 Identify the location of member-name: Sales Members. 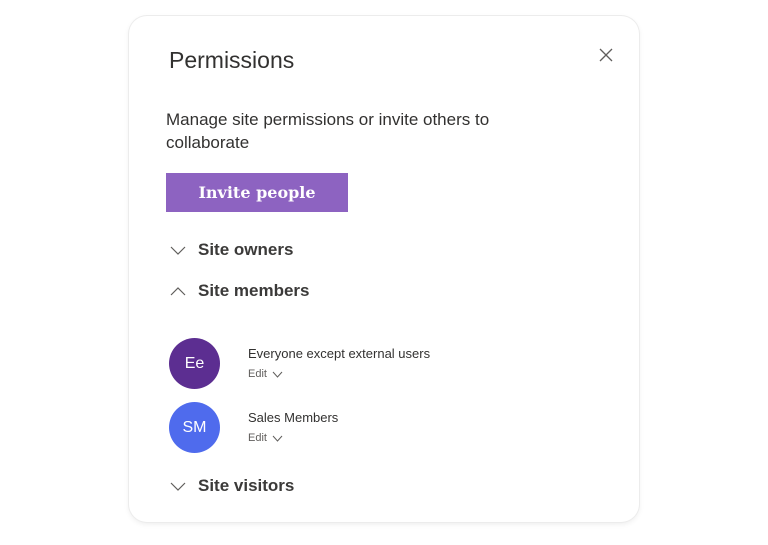
(293, 417).